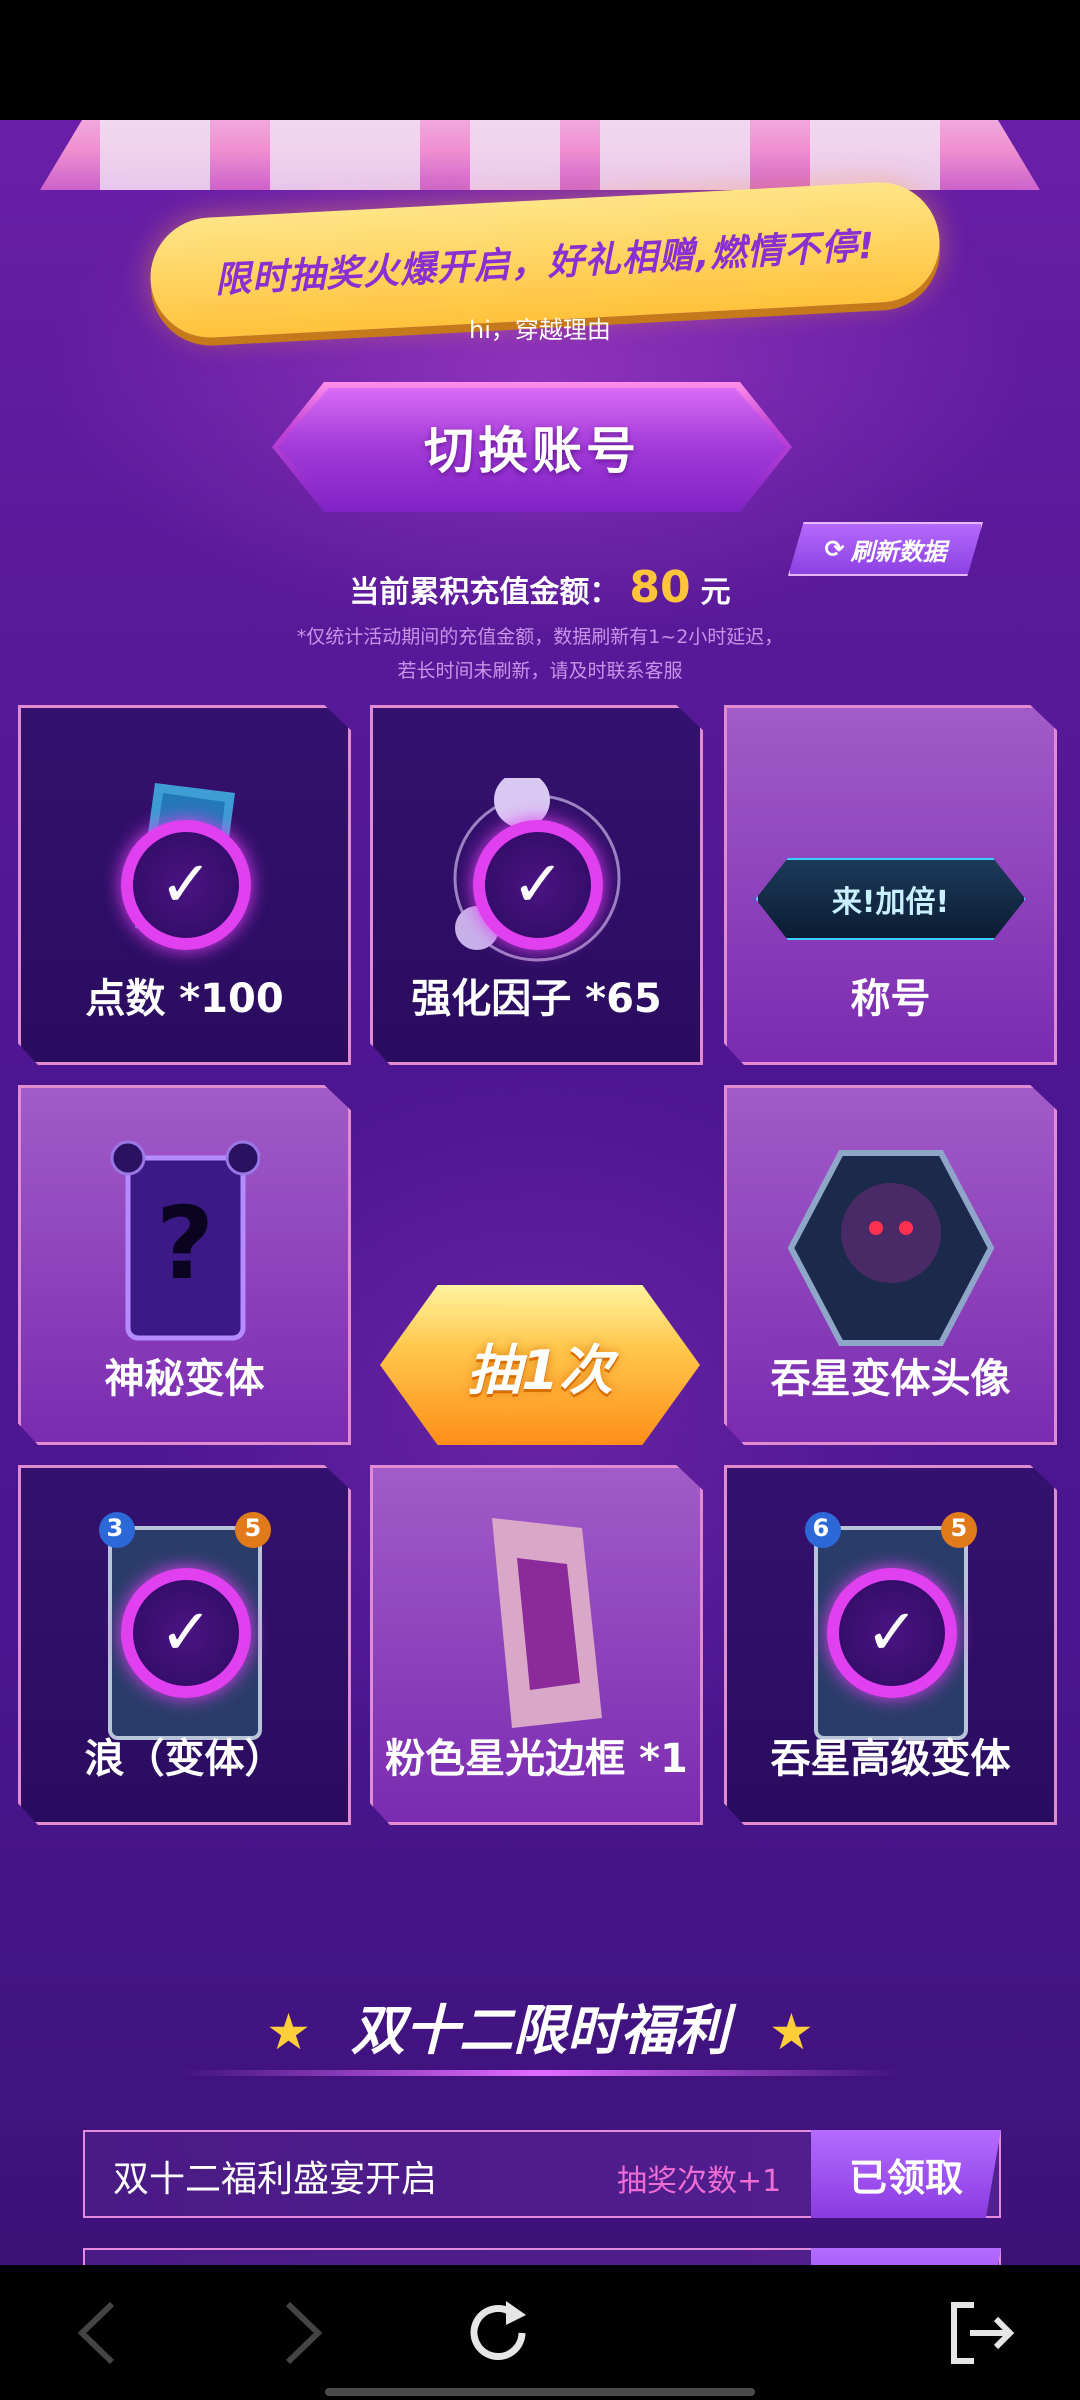 The width and height of the screenshot is (1080, 2400). I want to click on task-action-button, so click(906, 2256).